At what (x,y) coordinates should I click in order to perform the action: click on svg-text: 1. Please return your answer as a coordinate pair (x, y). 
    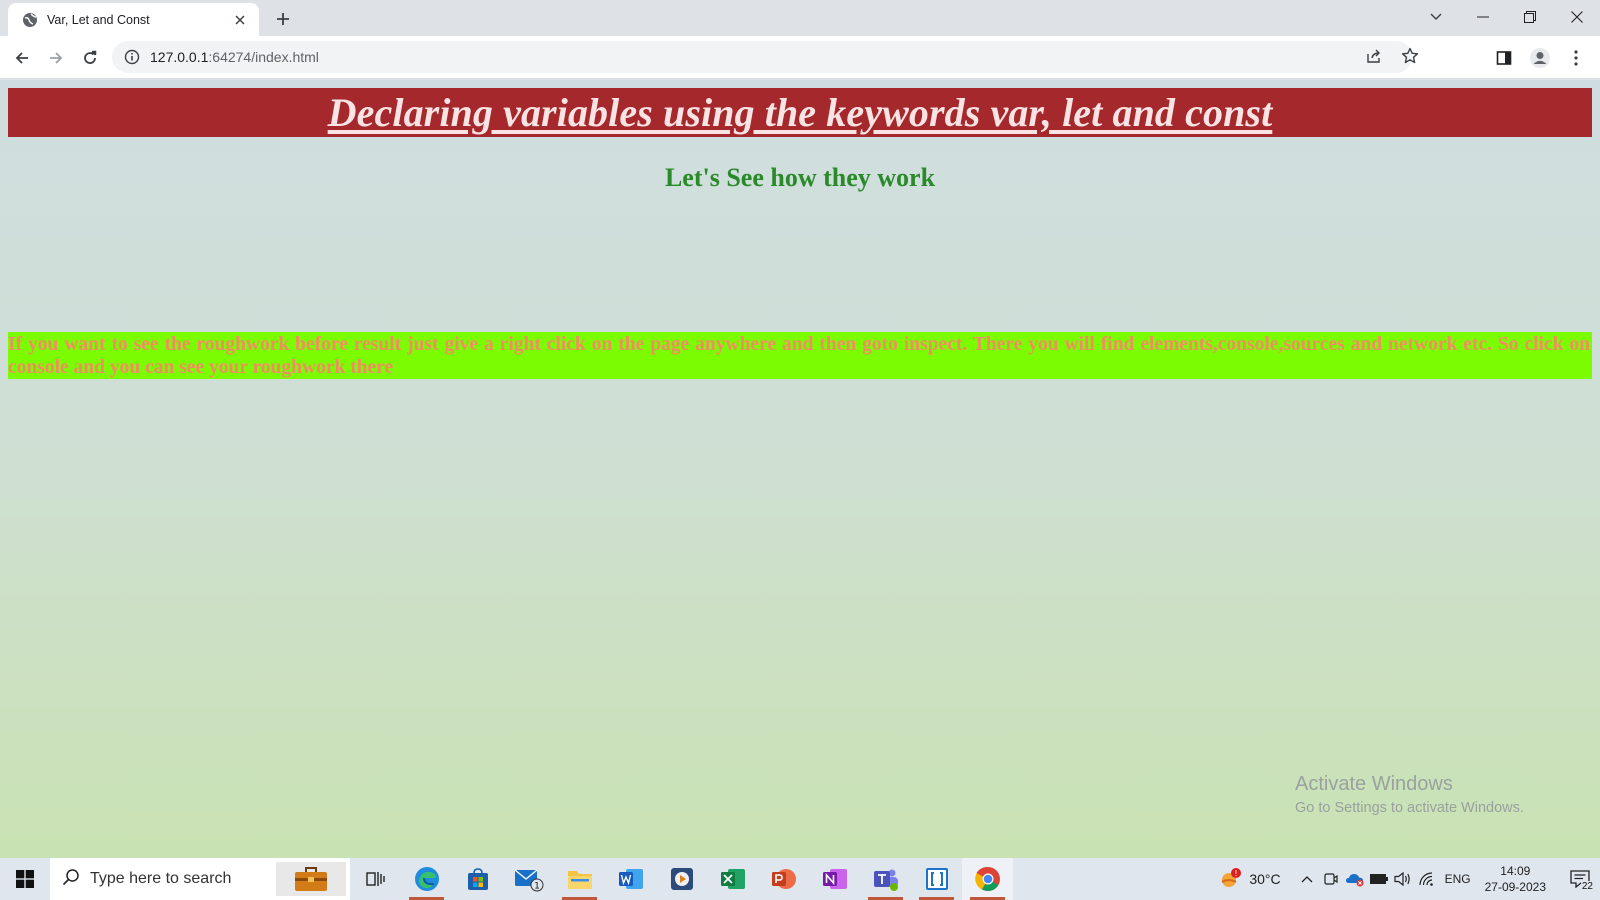
    Looking at the image, I should click on (537, 887).